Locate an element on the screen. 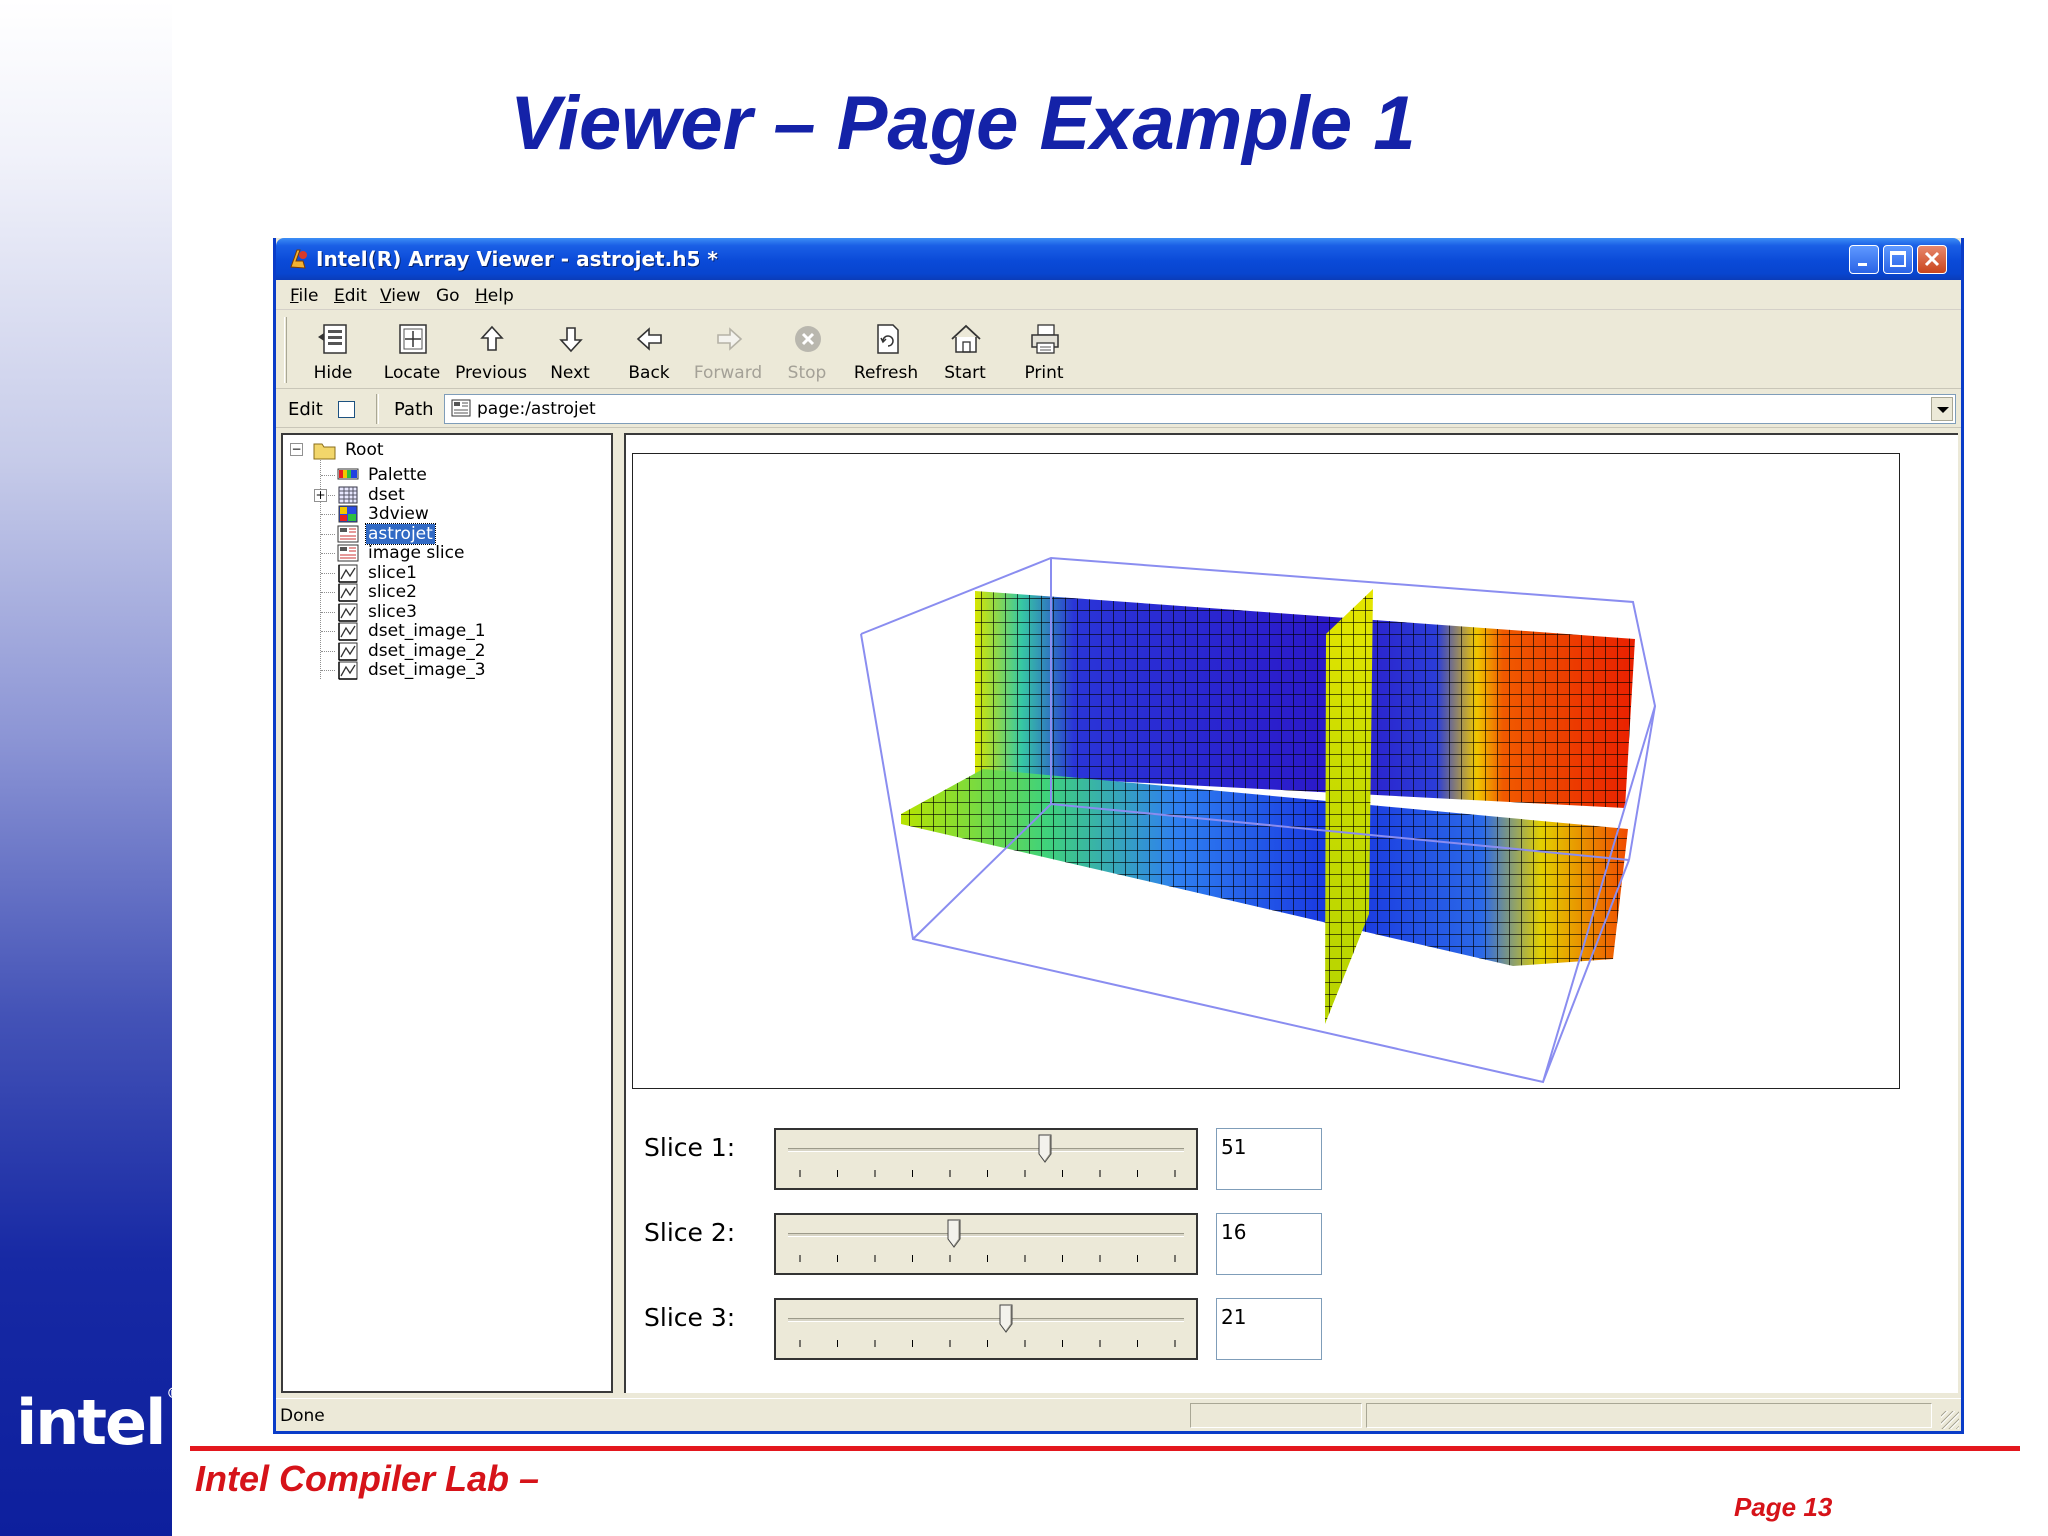 Image resolution: width=2048 pixels, height=1536 pixels. start-button: Start is located at coordinates (965, 350).